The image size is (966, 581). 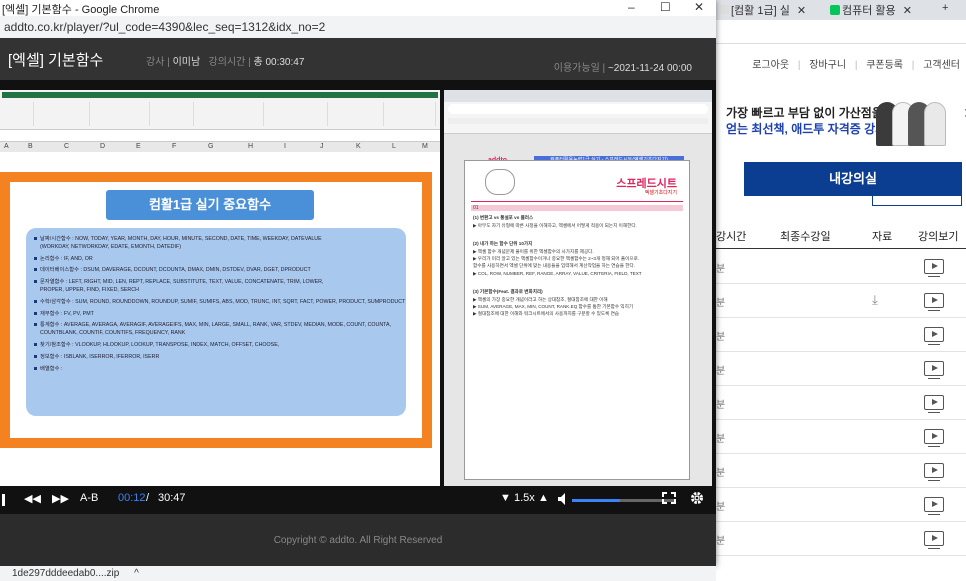 I want to click on logout-link: 로그아웃, so click(x=770, y=65).